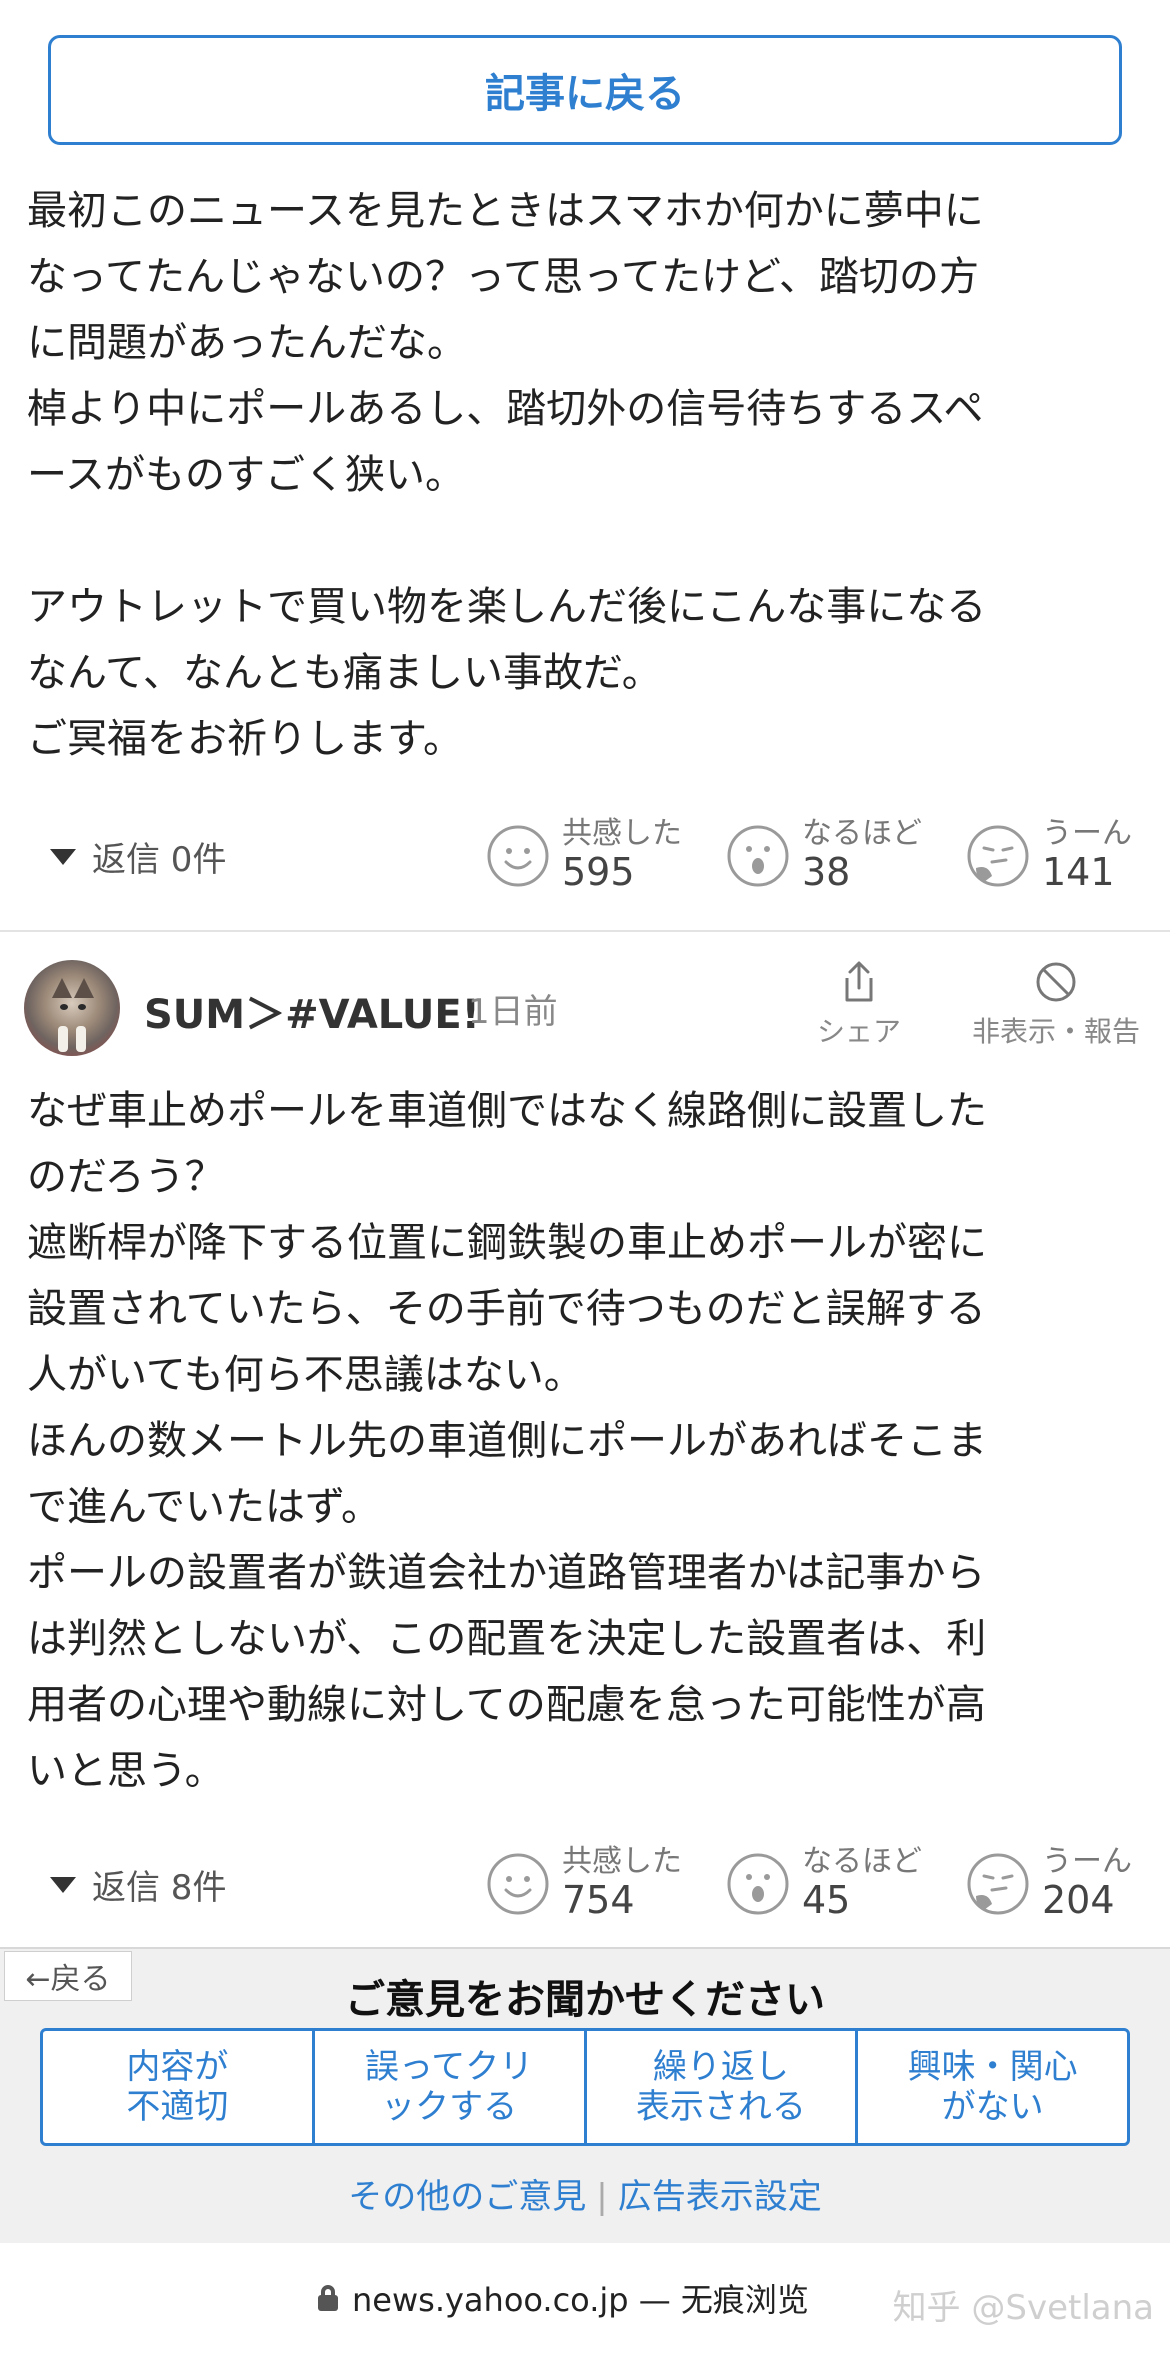 The width and height of the screenshot is (1170, 2353). I want to click on reaction-count: 204, so click(1078, 1900).